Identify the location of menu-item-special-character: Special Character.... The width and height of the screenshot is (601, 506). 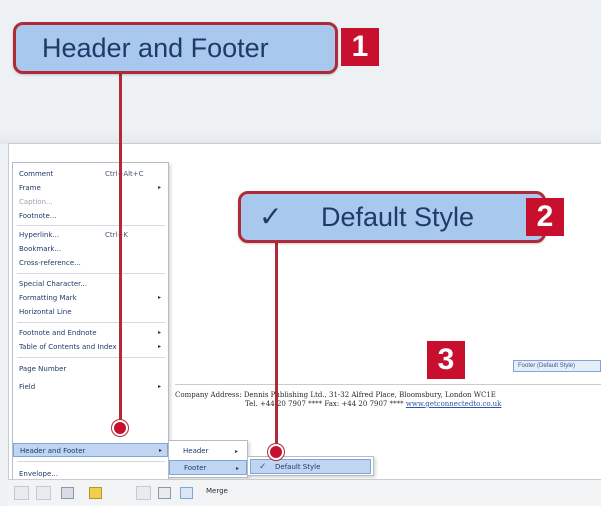
(90, 284).